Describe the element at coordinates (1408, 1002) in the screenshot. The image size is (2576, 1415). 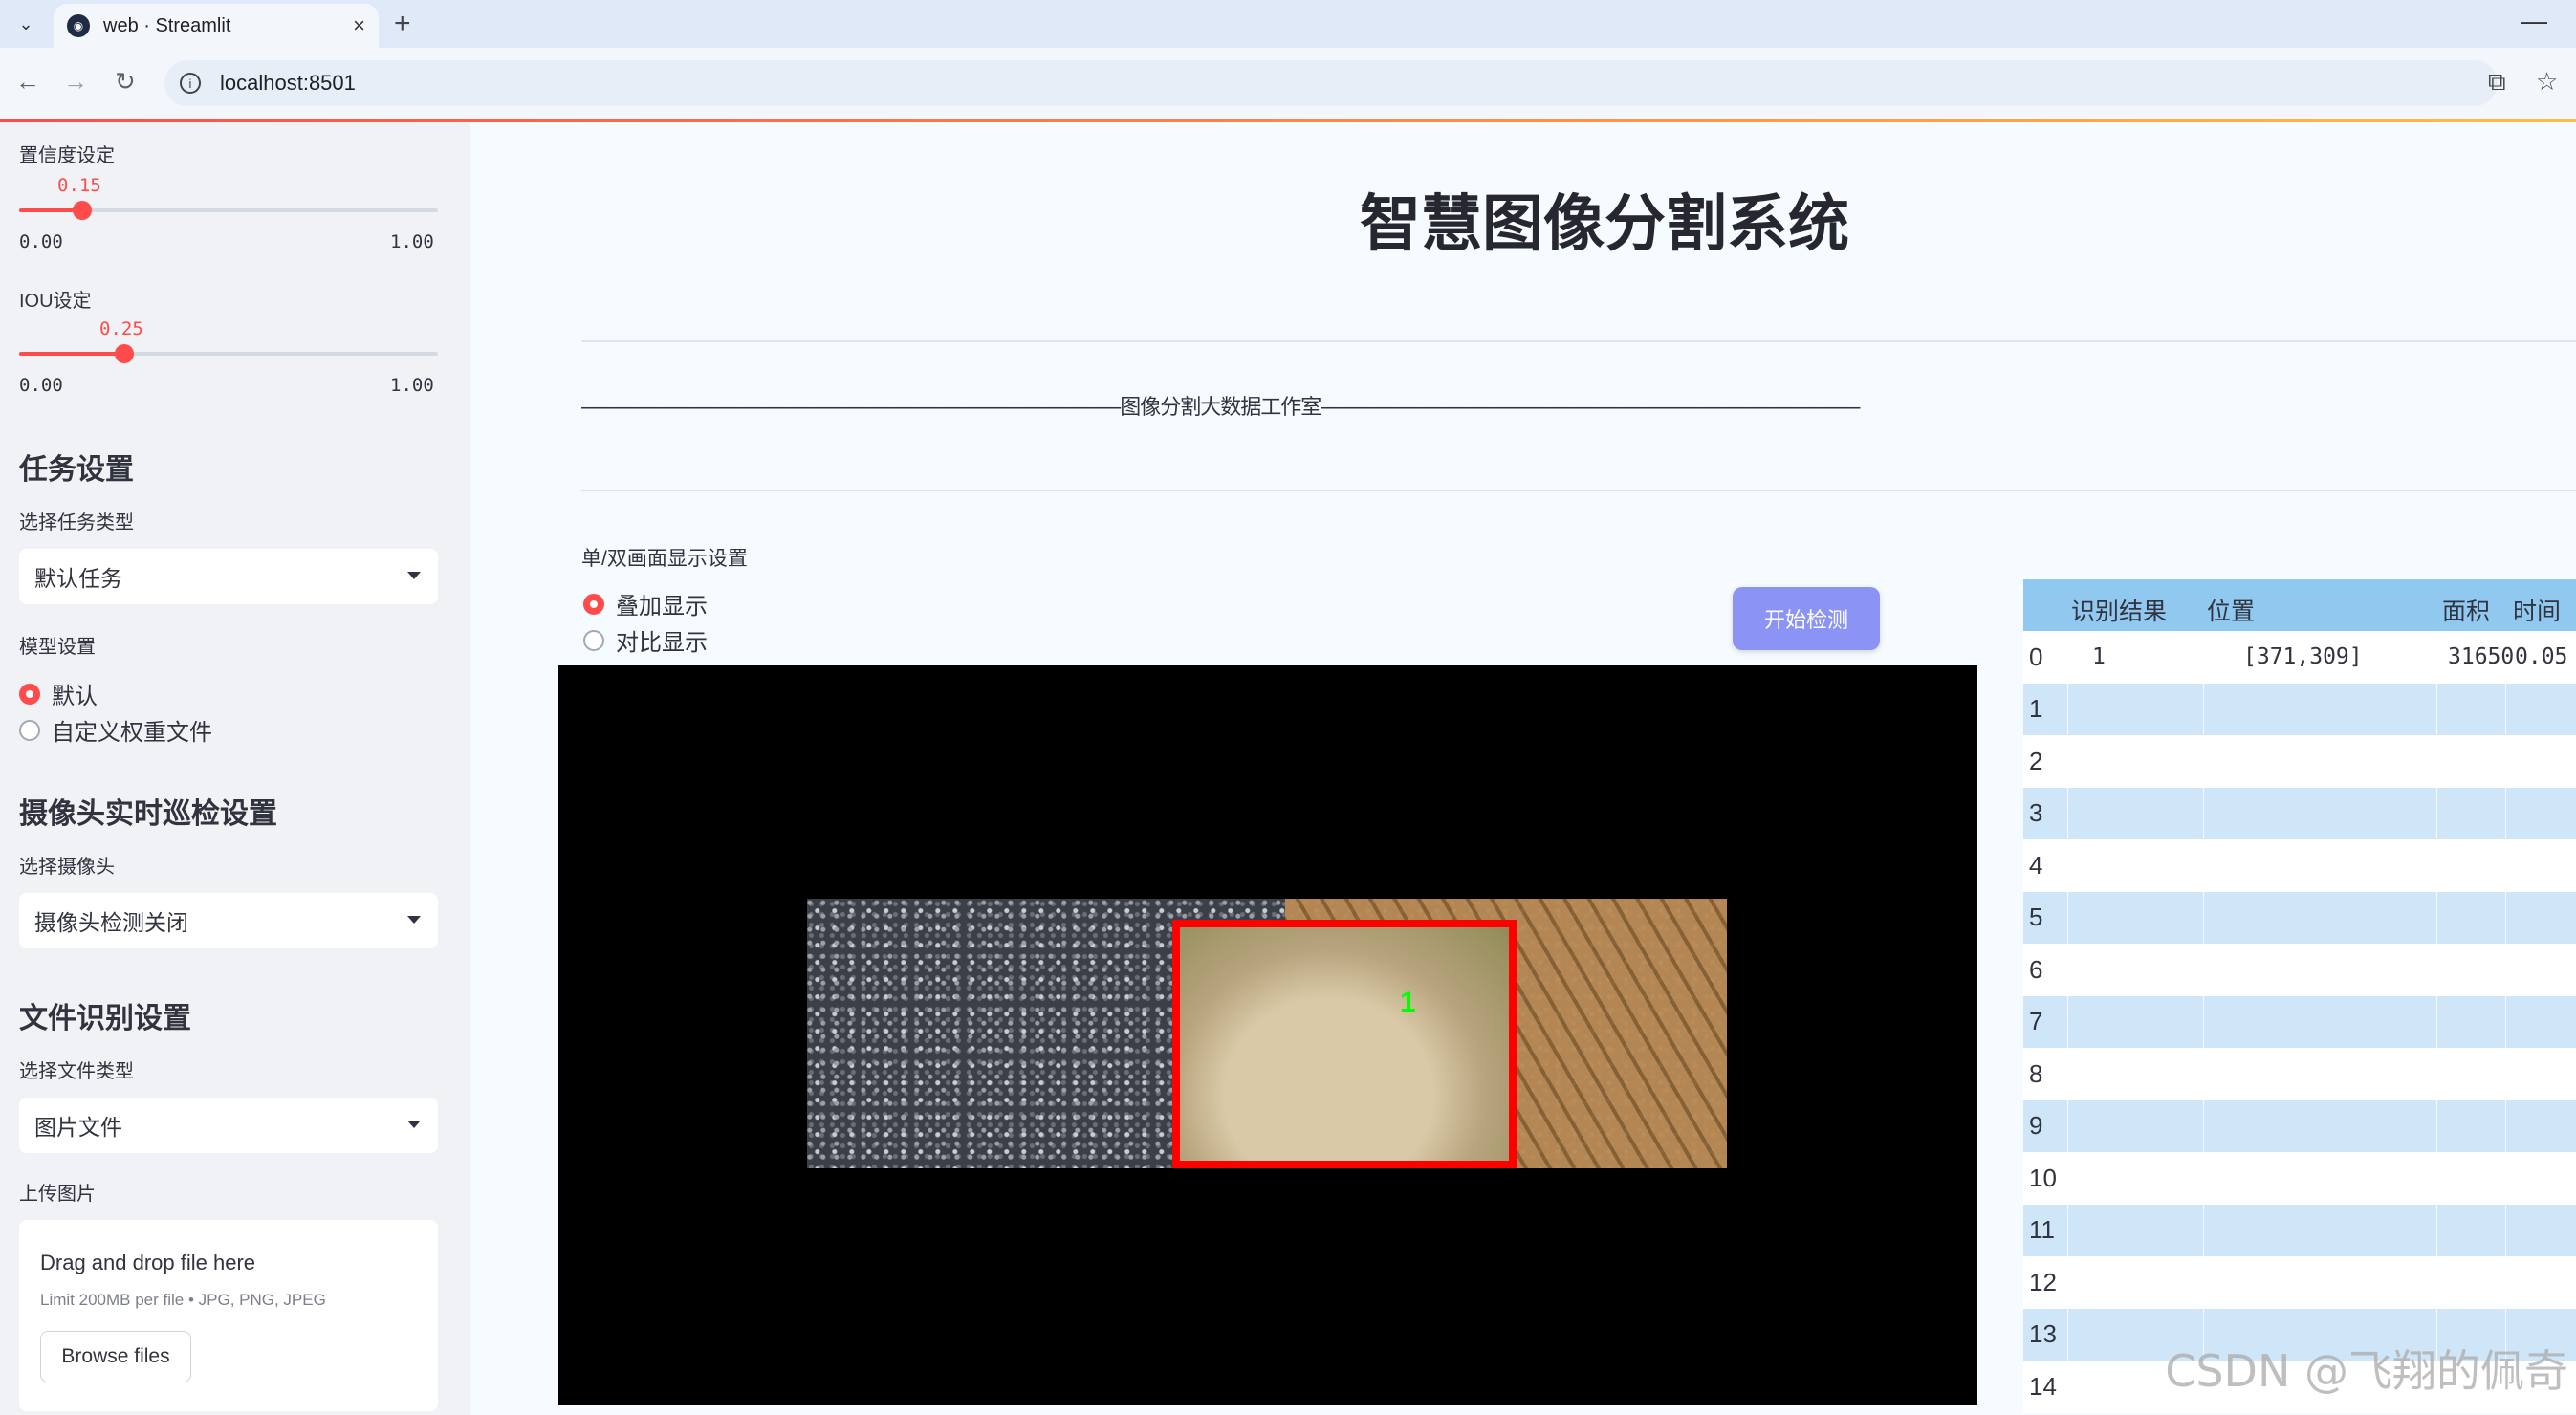
I see `detection-box-label: 1` at that location.